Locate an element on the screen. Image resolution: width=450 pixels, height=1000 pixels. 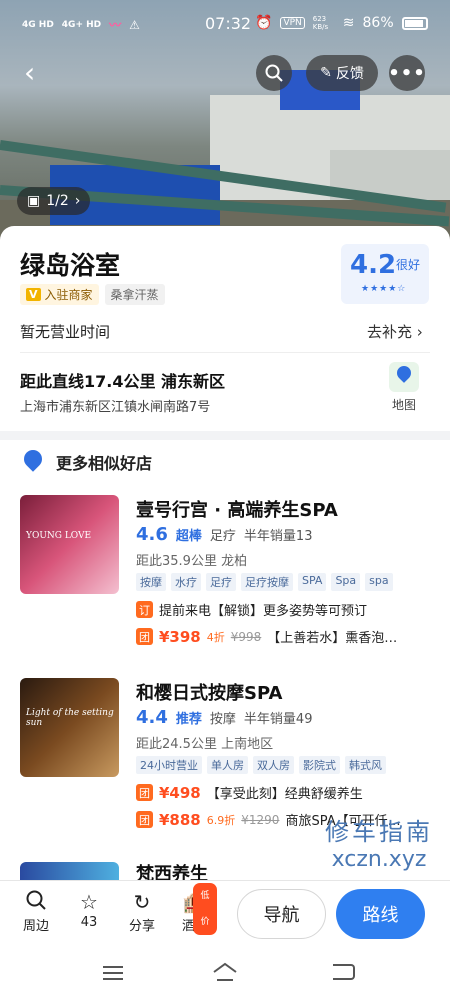
tag-chip: SPA is located at coordinates (312, 582).